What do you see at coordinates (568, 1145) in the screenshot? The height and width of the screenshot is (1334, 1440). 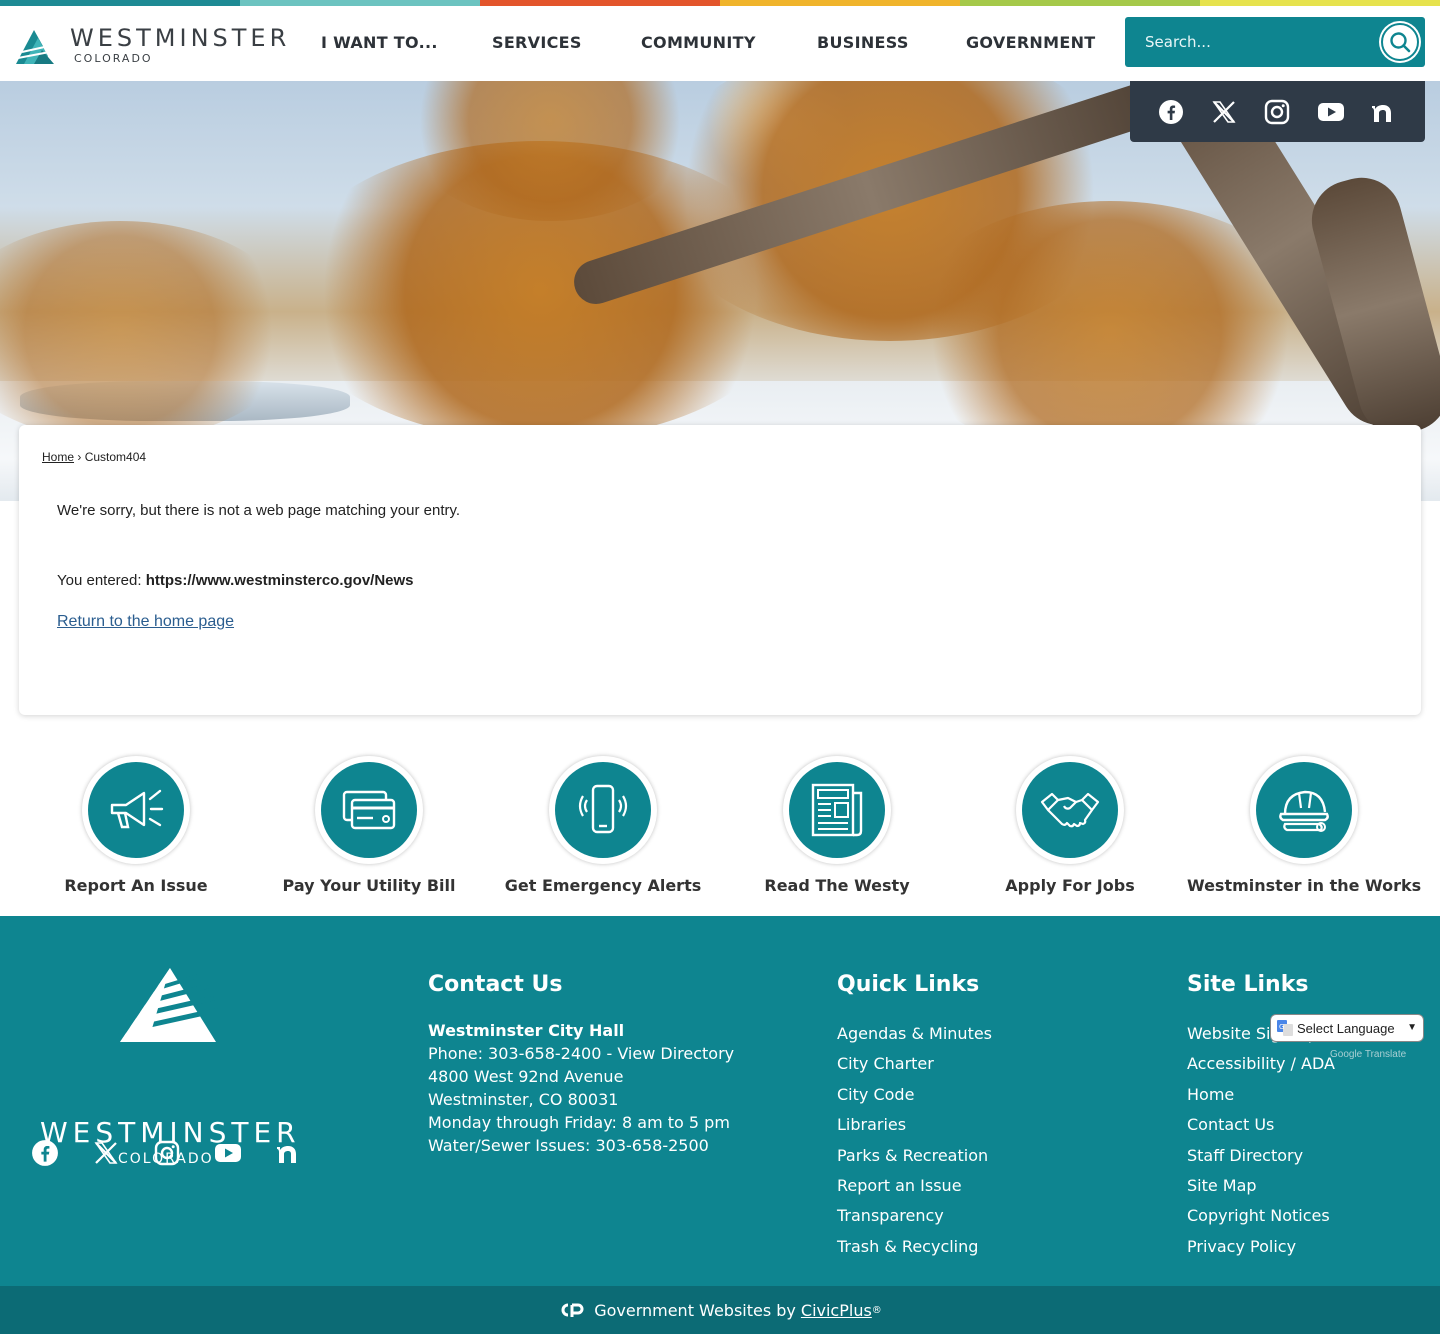 I see `contact-water: Water/Sewer Issues: 303-658-2500` at bounding box center [568, 1145].